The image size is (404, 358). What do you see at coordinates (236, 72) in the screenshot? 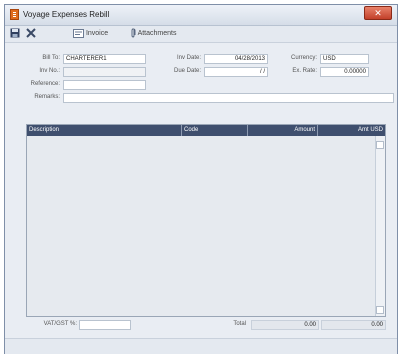
I see `due-date-field: / /` at bounding box center [236, 72].